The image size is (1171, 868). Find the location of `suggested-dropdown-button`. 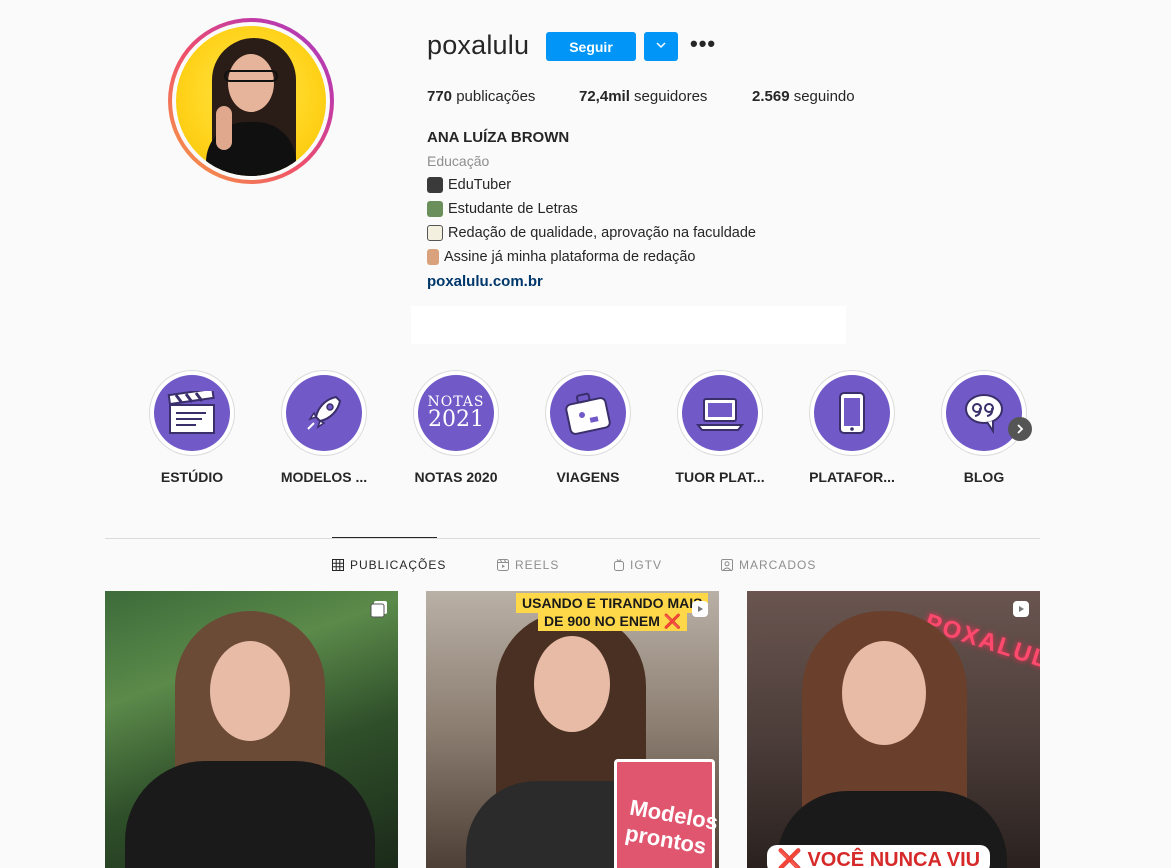

suggested-dropdown-button is located at coordinates (661, 46).